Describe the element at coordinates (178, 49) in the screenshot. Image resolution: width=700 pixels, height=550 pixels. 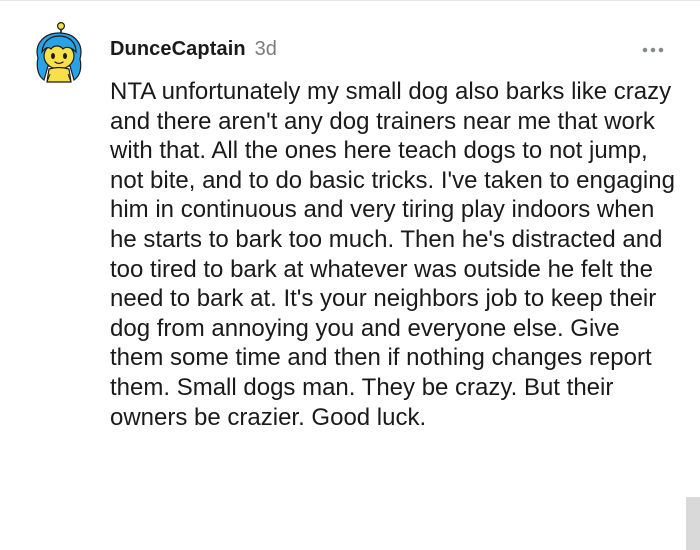
I see `comment-author: DunceCaptain` at that location.